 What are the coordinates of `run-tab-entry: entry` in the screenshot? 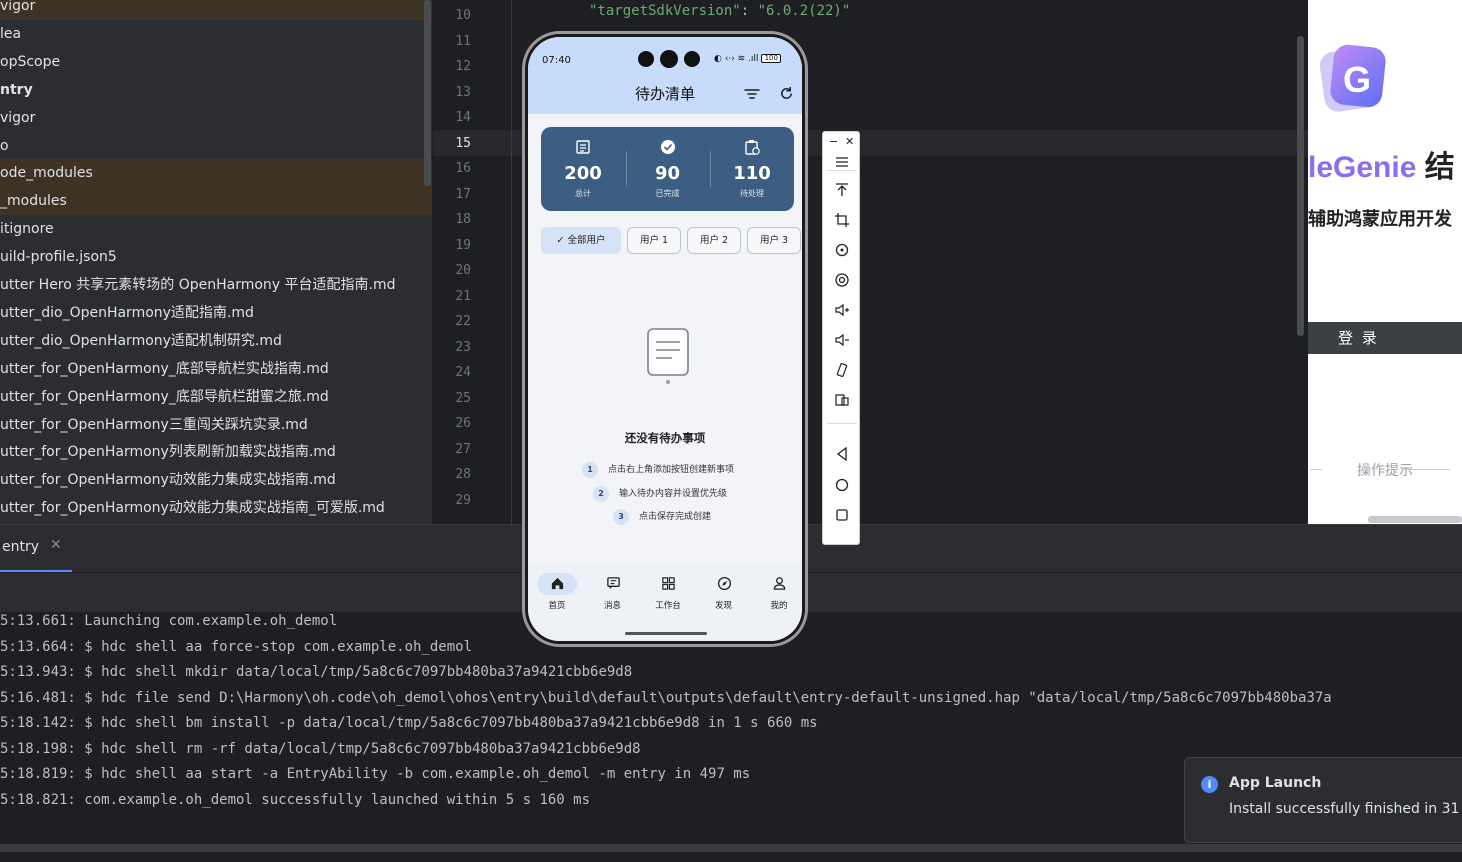 It's located at (20, 547).